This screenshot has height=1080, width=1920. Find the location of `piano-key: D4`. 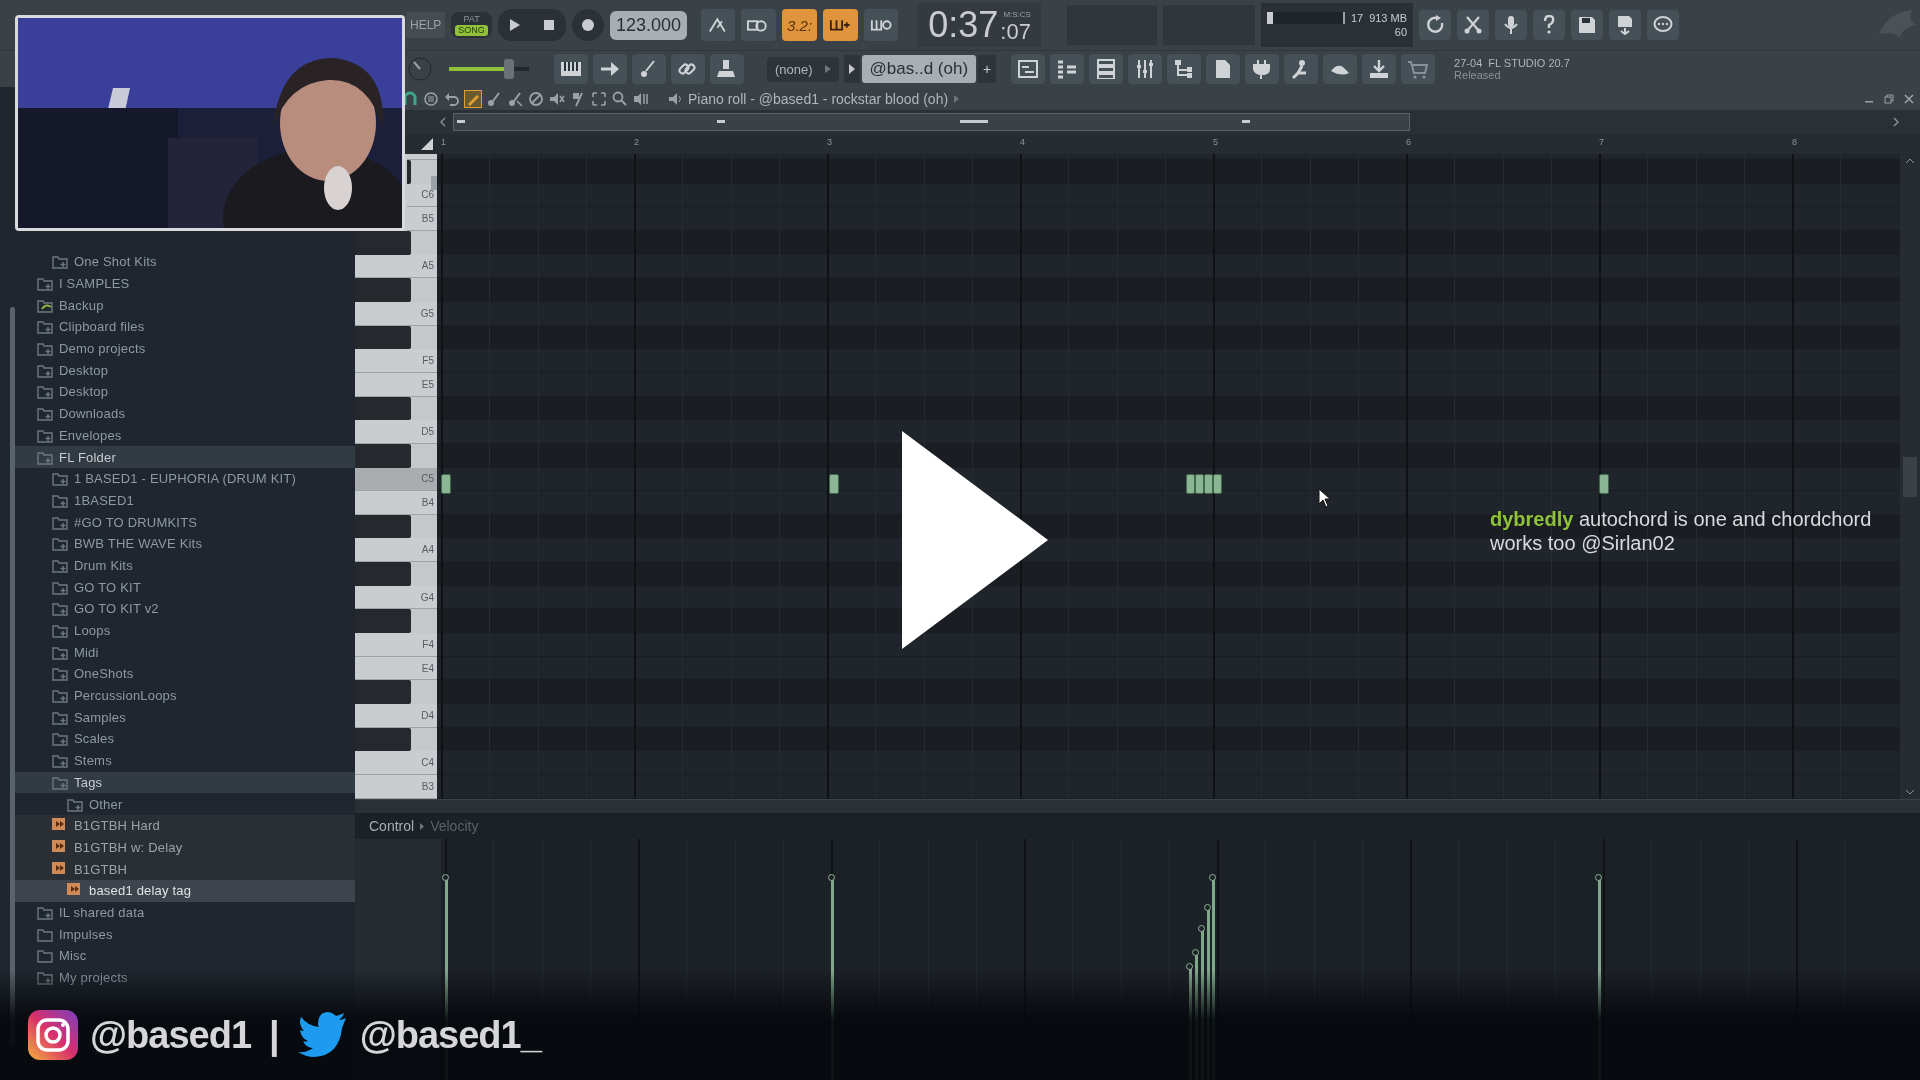

piano-key: D4 is located at coordinates (396, 716).